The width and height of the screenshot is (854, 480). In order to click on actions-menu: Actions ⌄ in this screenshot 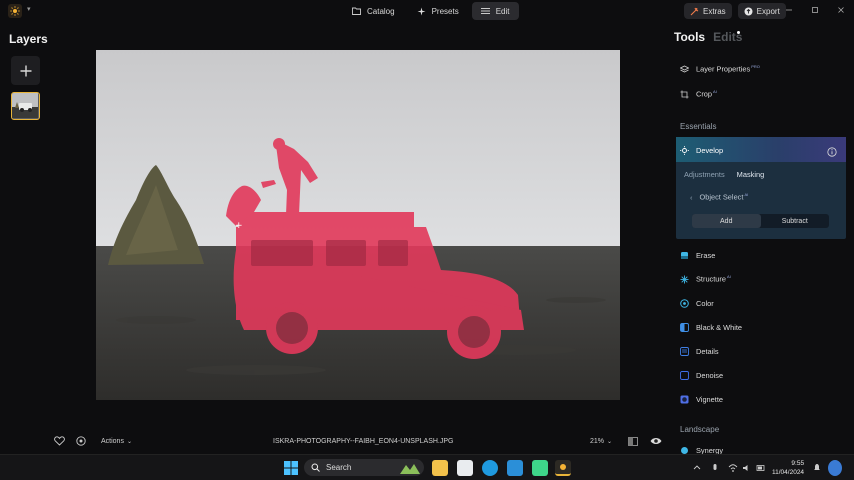, I will do `click(116, 441)`.